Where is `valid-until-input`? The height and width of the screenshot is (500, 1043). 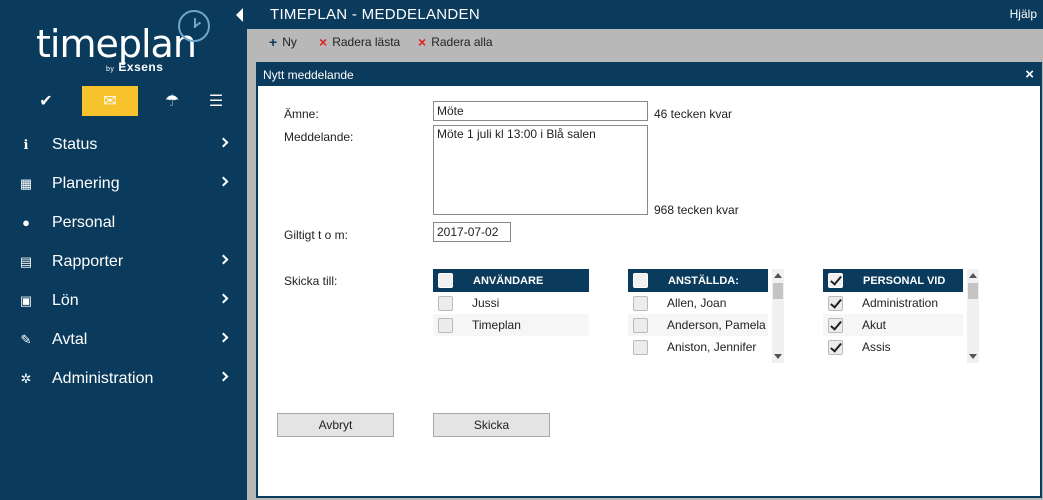
valid-until-input is located at coordinates (472, 232).